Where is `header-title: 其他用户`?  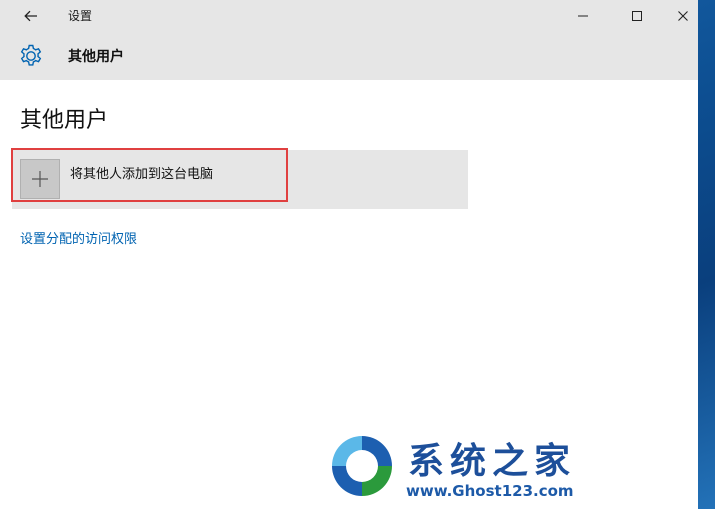 header-title: 其他用户 is located at coordinates (96, 57).